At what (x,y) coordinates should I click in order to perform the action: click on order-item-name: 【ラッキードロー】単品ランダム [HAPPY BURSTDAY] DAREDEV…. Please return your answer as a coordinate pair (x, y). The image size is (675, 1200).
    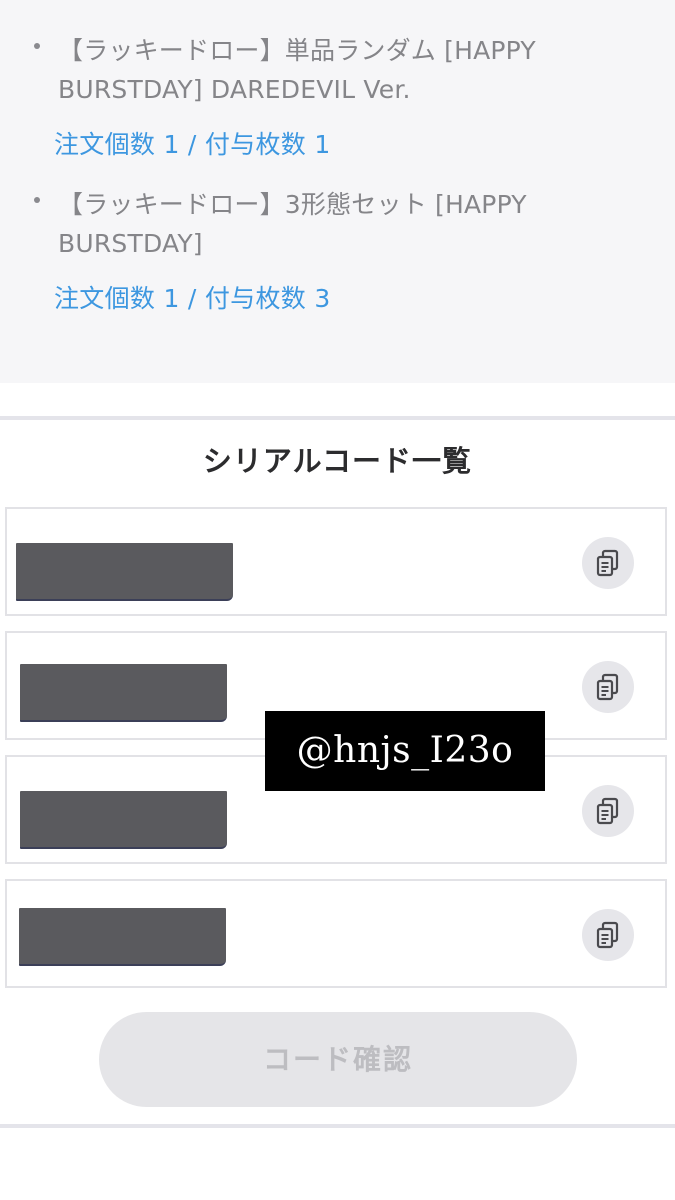
    Looking at the image, I should click on (350, 70).